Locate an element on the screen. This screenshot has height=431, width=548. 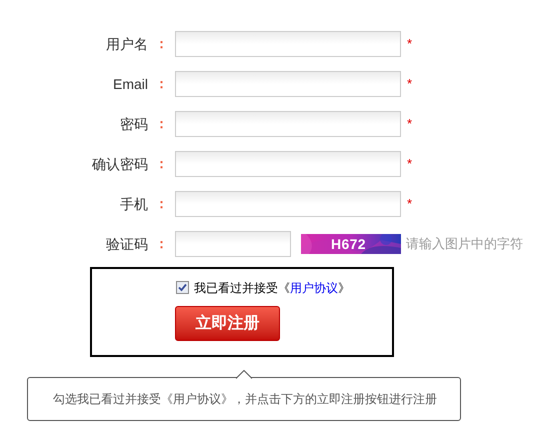
tooltip-text: 勾选我已看过并接受《用户协议》，并点击下方的立即注册按钮进行注册 is located at coordinates (245, 399).